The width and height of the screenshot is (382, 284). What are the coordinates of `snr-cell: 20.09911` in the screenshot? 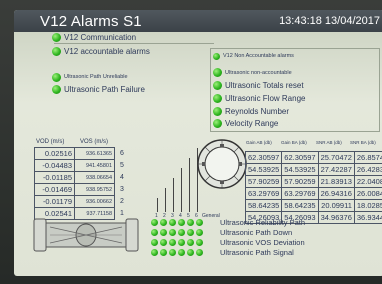 It's located at (336, 205).